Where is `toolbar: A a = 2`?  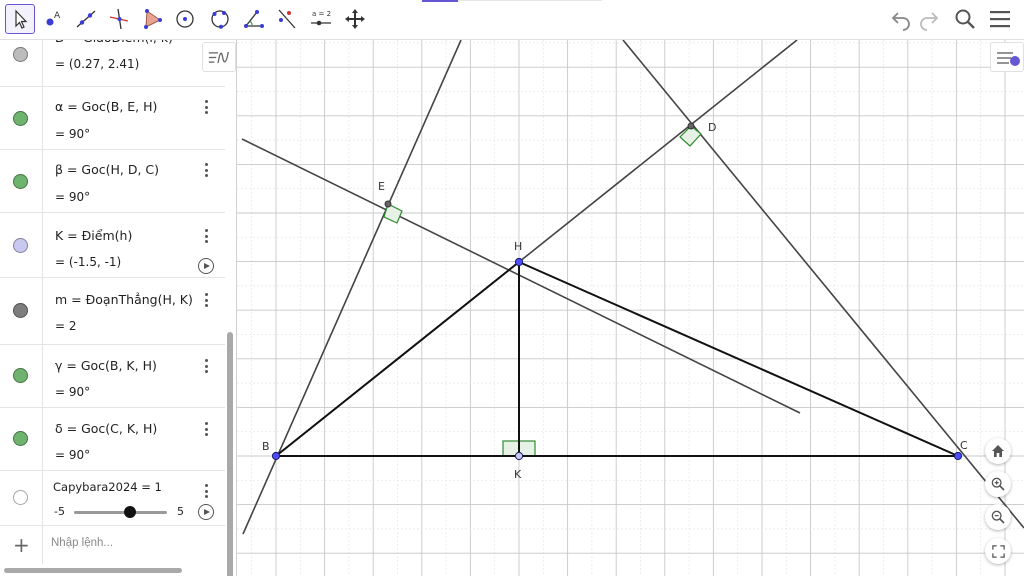
toolbar: A a = 2 is located at coordinates (512, 20).